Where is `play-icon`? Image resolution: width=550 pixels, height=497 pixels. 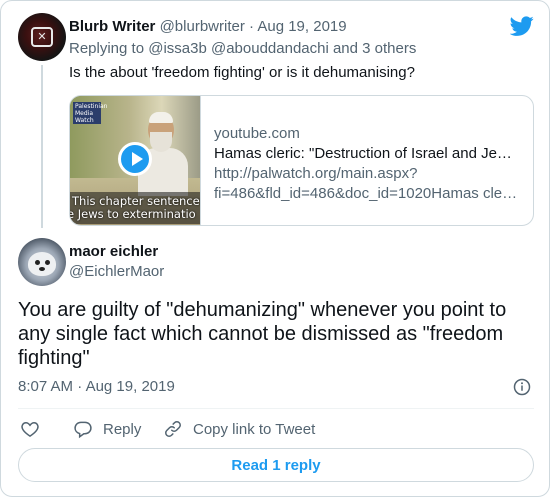
play-icon is located at coordinates (135, 159).